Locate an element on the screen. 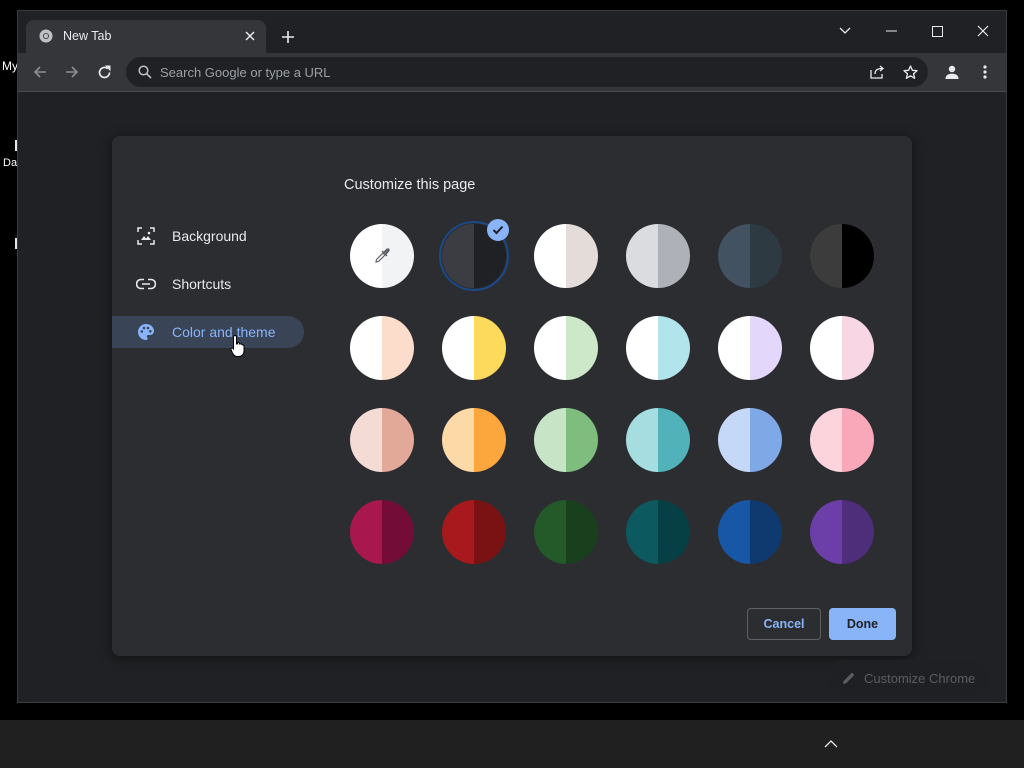 Image resolution: width=1024 pixels, height=768 pixels. omnibox-placeholder: Search Google or type a URL is located at coordinates (245, 72).